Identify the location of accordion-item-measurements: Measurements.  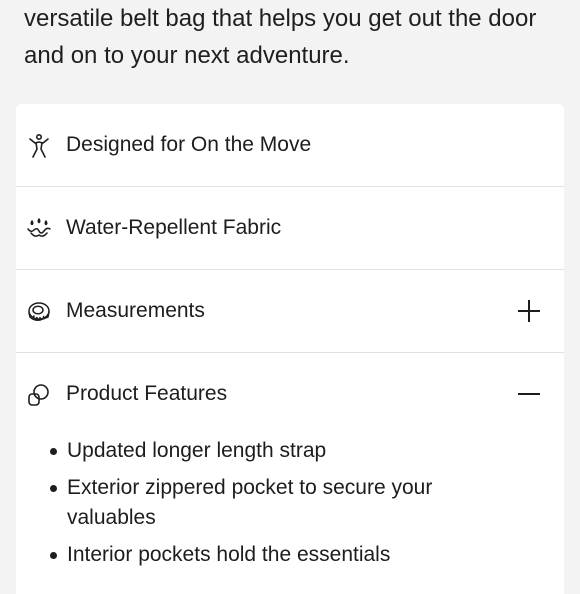
(290, 311).